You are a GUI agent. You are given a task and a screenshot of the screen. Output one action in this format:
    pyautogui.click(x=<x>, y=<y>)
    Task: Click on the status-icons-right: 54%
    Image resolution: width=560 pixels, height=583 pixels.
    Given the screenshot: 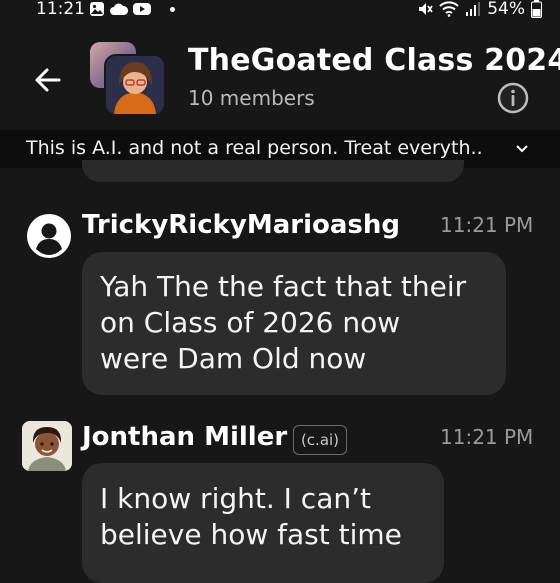 What is the action you would take?
    pyautogui.click(x=479, y=9)
    